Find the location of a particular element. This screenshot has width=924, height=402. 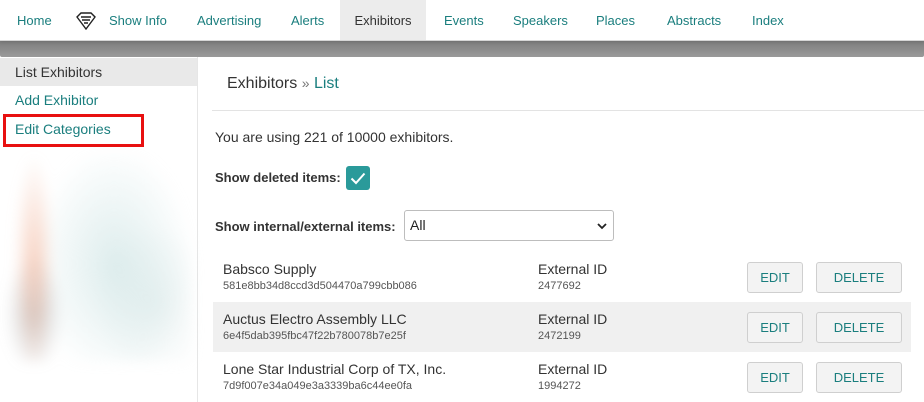

nav-events: Events is located at coordinates (464, 20).